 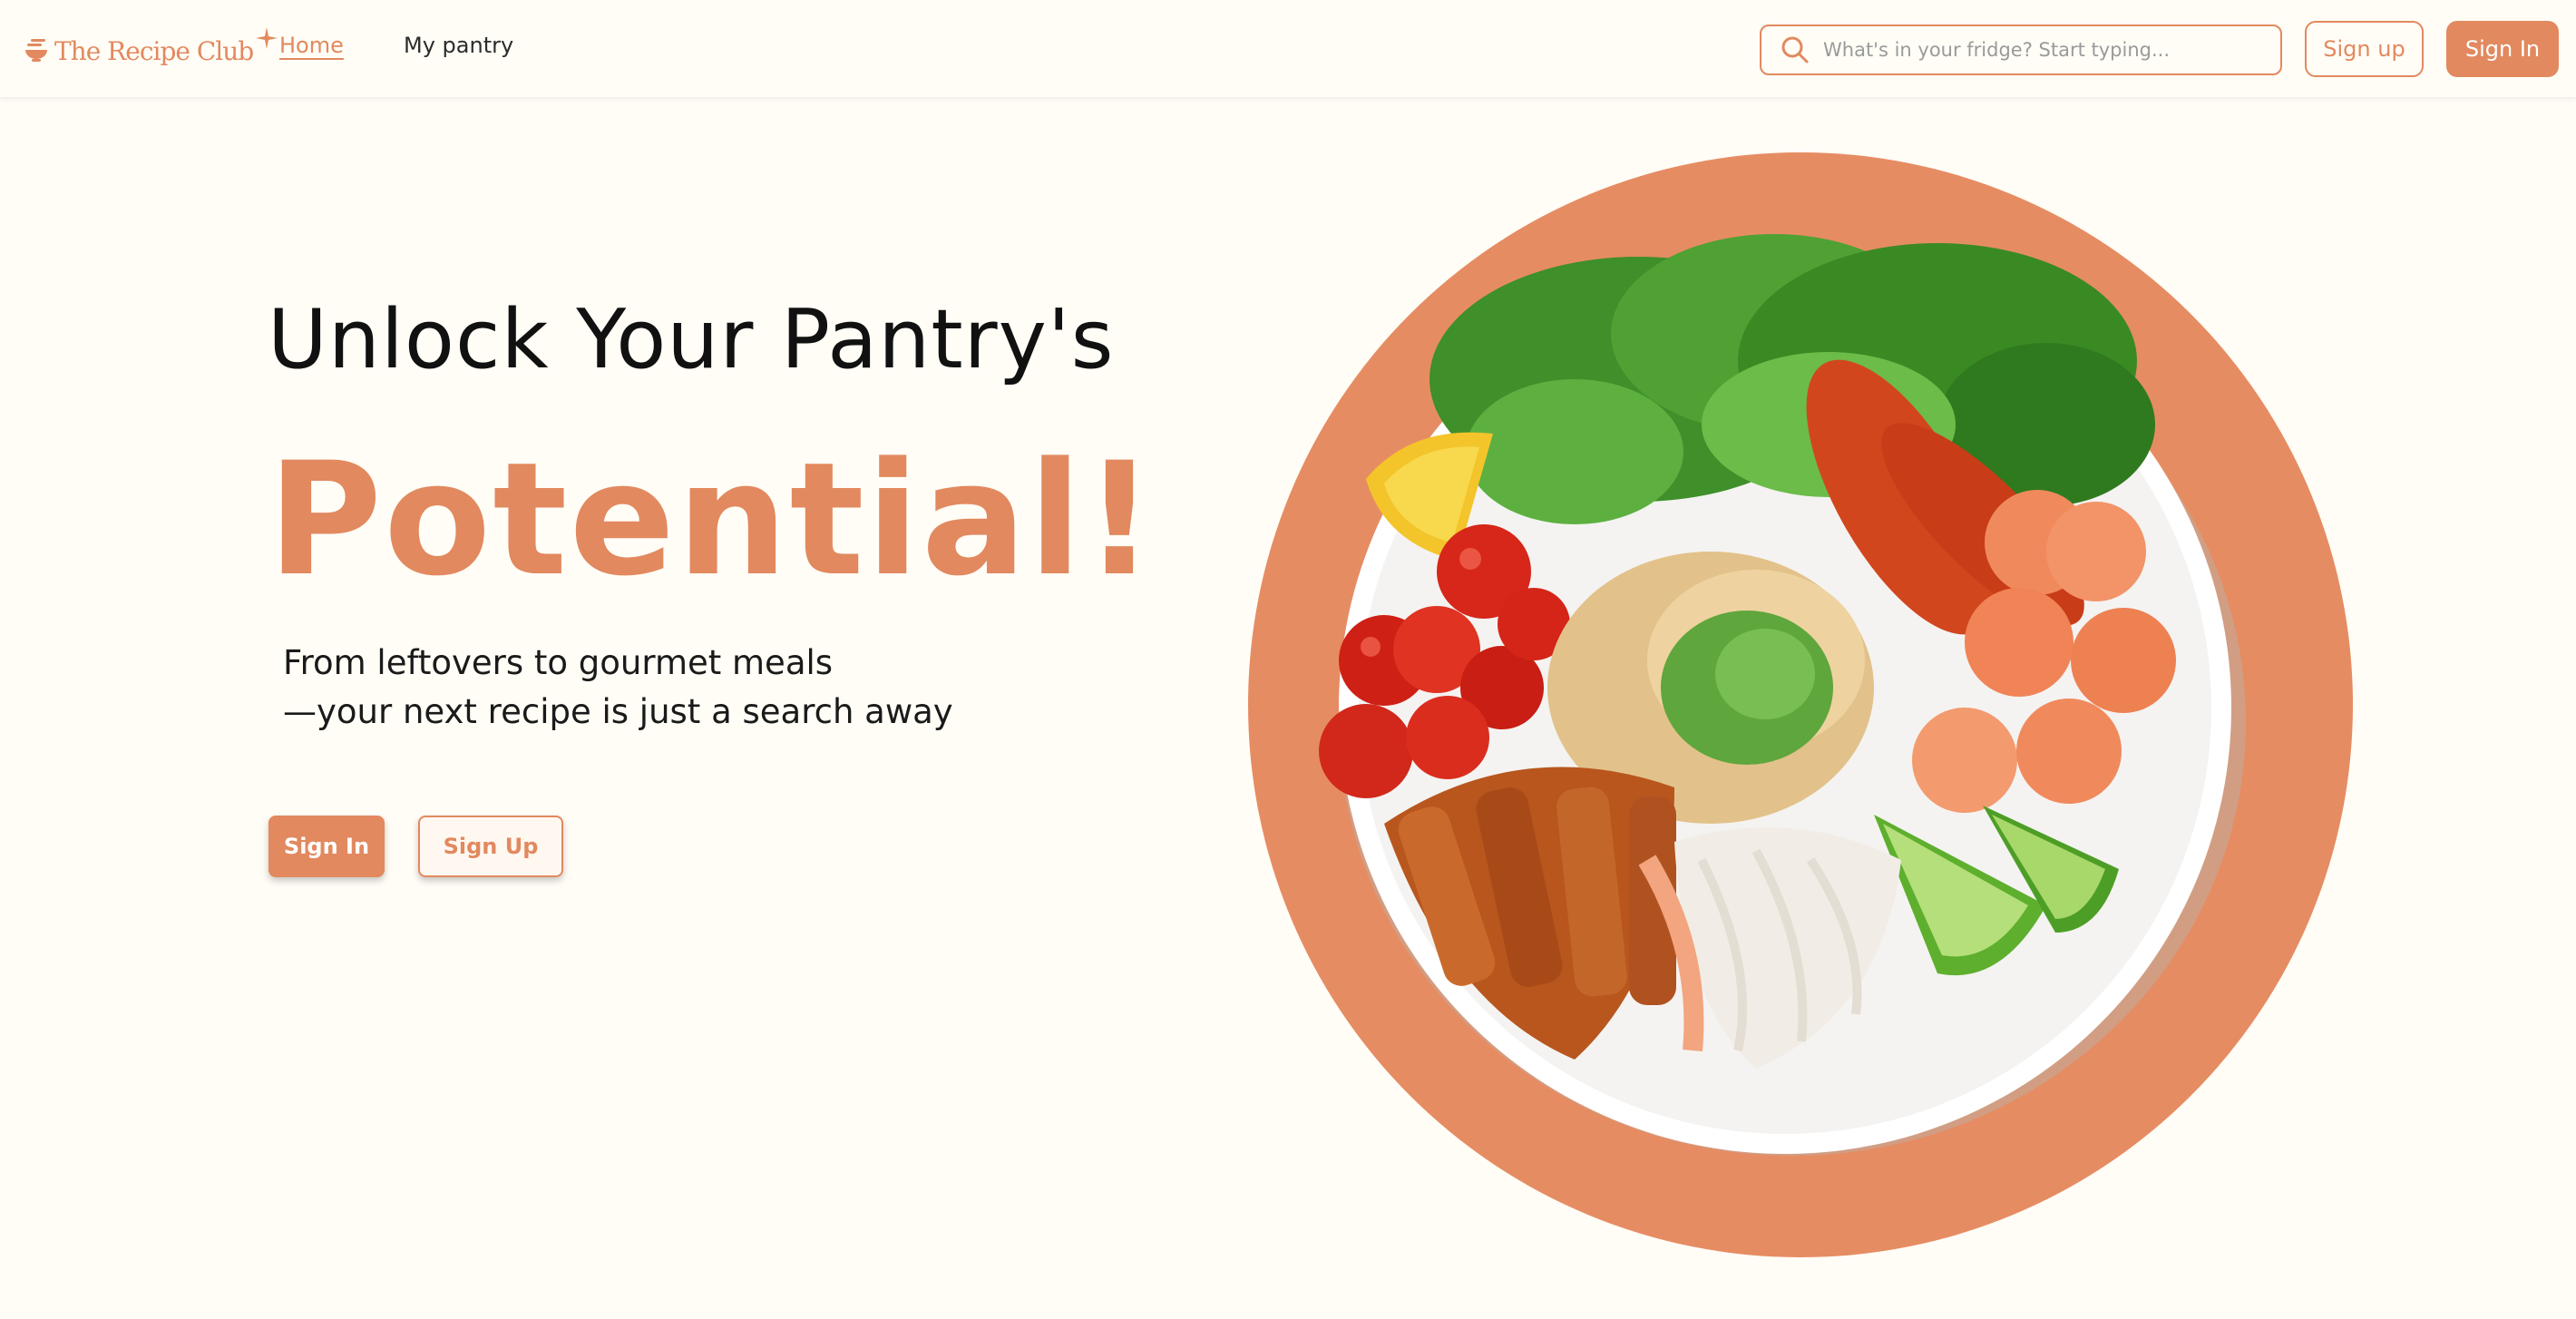 What do you see at coordinates (558, 662) in the screenshot?
I see `hero-subtitle-line-1: From leftovers to gourmet meals` at bounding box center [558, 662].